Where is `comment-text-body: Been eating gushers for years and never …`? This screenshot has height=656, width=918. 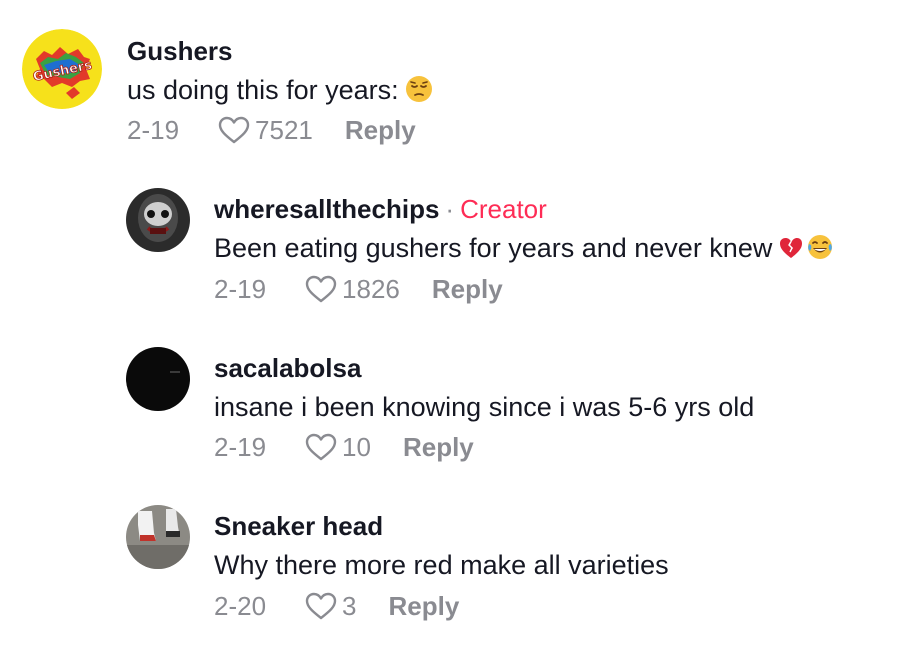
comment-text-body: Been eating gushers for years and never … is located at coordinates (493, 248).